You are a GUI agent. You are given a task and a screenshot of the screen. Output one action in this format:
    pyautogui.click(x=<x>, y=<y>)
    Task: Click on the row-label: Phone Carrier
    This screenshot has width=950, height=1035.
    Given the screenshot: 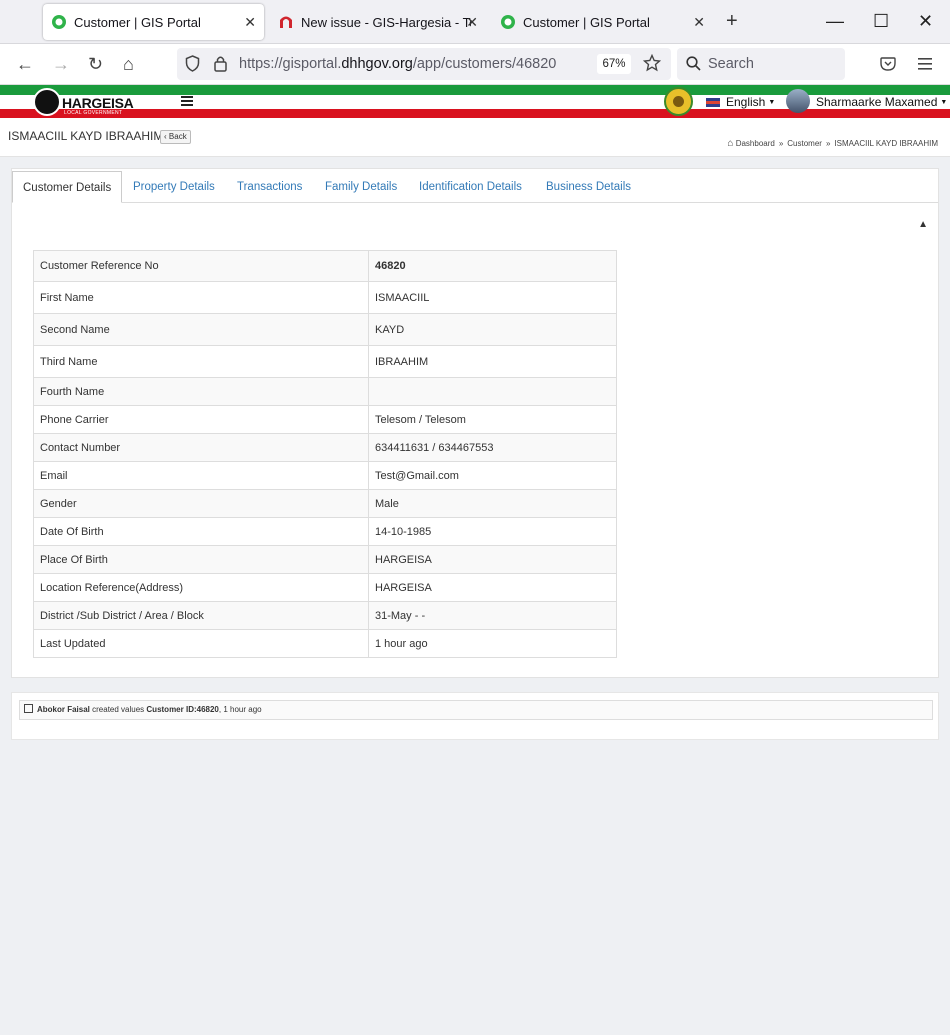 What is the action you would take?
    pyautogui.click(x=201, y=419)
    